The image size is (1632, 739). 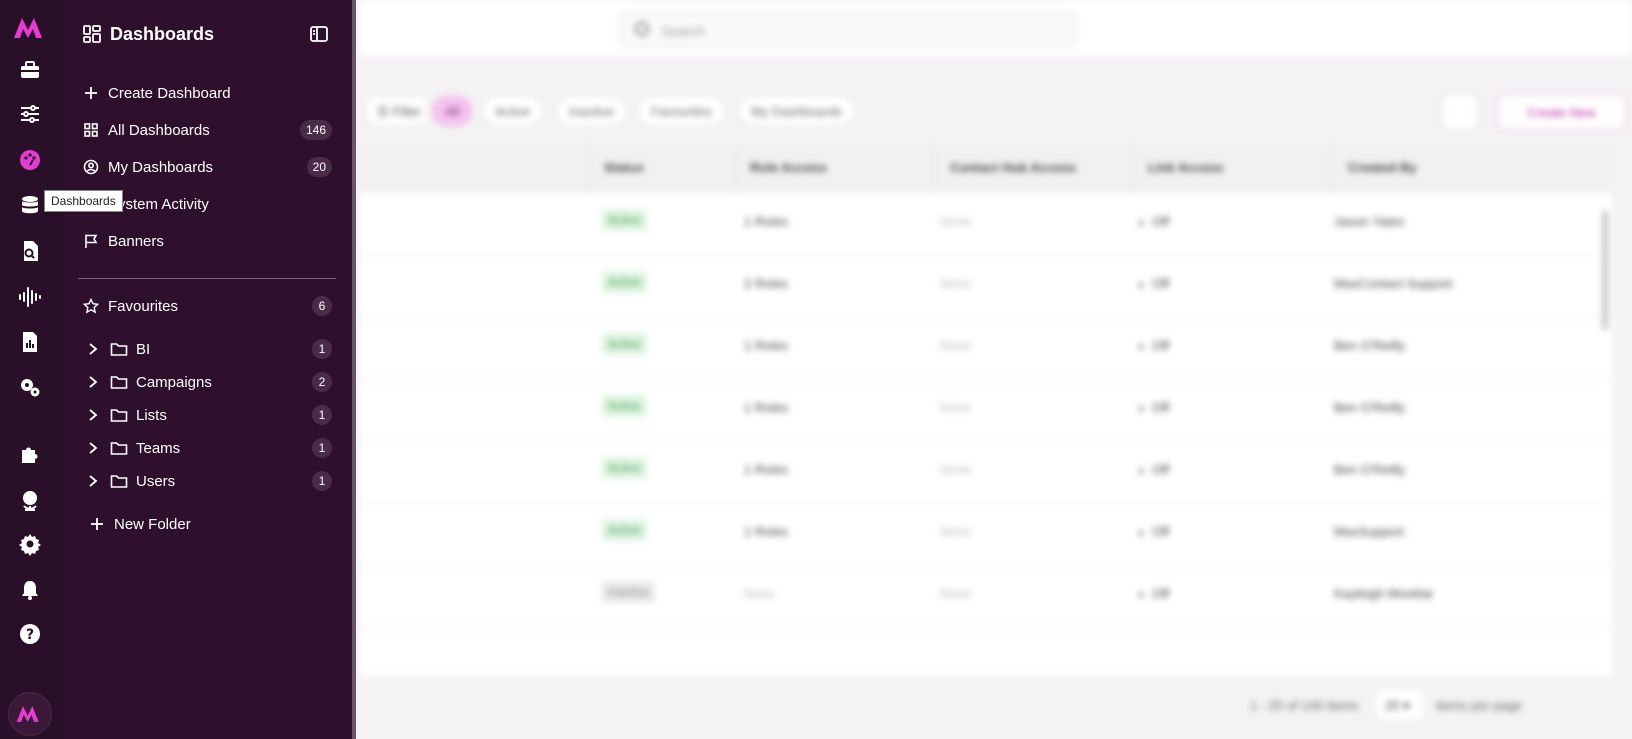 What do you see at coordinates (30, 454) in the screenshot?
I see `puzzle-icon` at bounding box center [30, 454].